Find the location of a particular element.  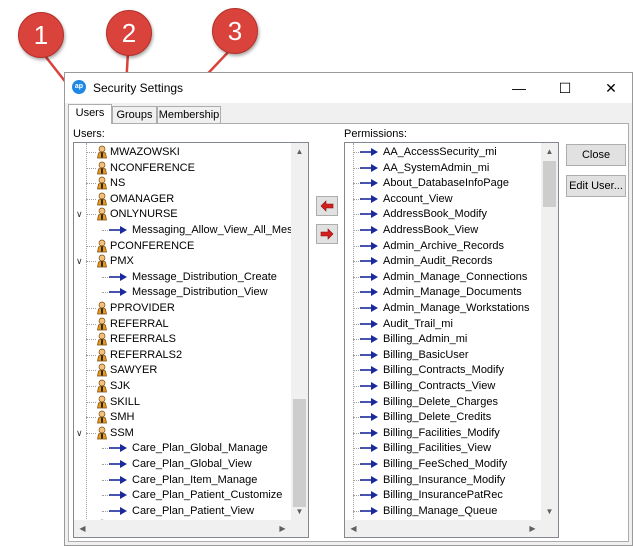

permission-tree-item: Billing_Delete_Credits is located at coordinates (443, 417).